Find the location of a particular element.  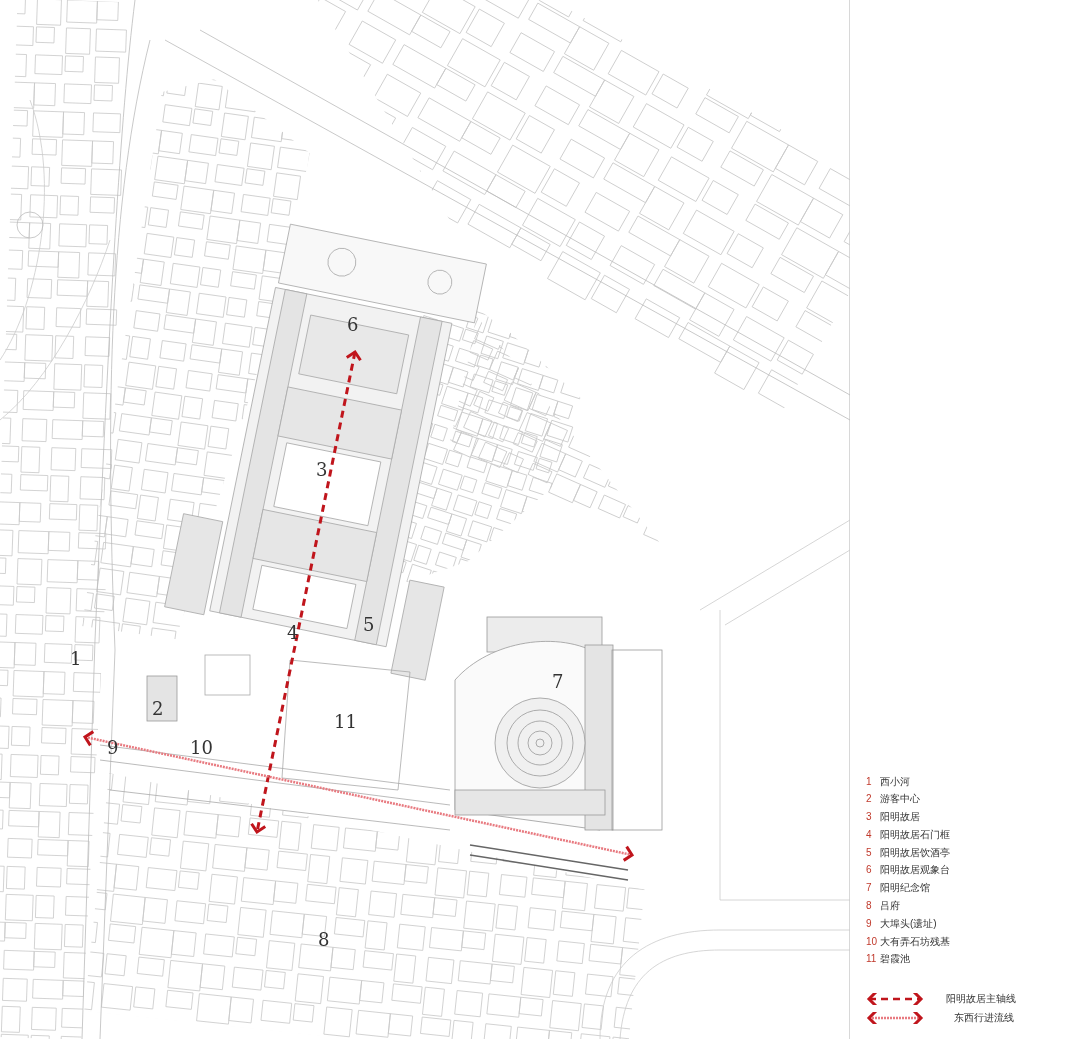

legend-label: 游客中心 is located at coordinates (900, 799).